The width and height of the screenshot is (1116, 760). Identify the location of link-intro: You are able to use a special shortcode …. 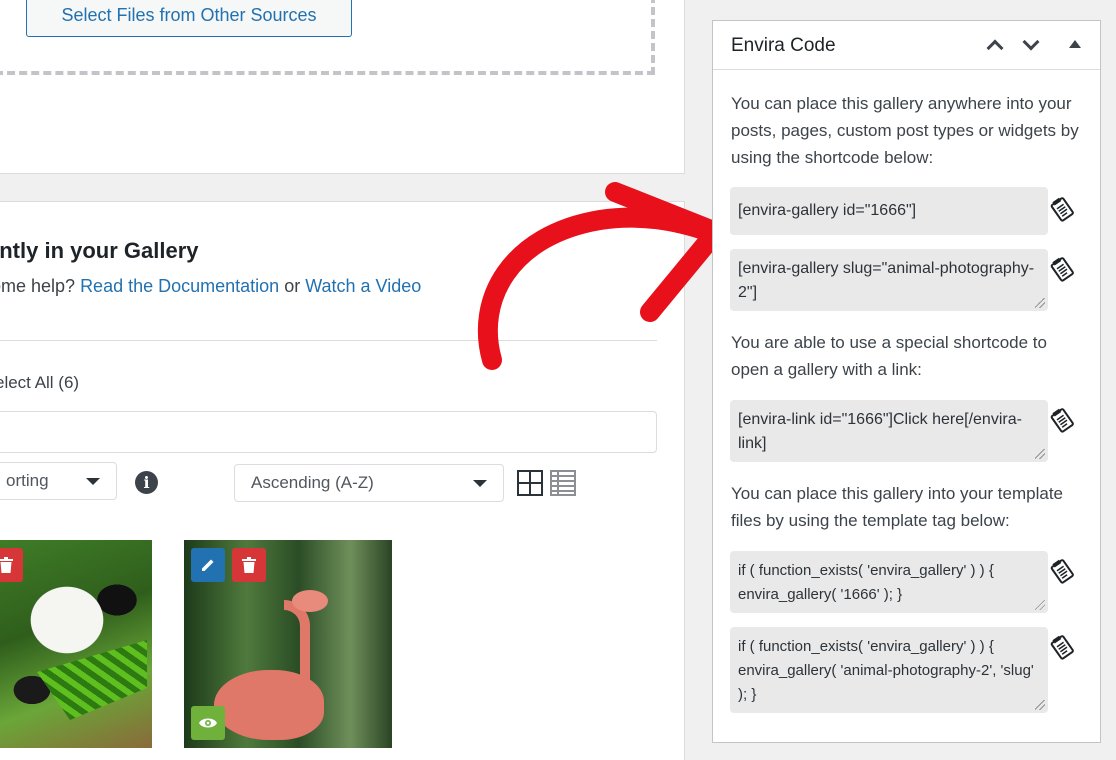
(889, 356).